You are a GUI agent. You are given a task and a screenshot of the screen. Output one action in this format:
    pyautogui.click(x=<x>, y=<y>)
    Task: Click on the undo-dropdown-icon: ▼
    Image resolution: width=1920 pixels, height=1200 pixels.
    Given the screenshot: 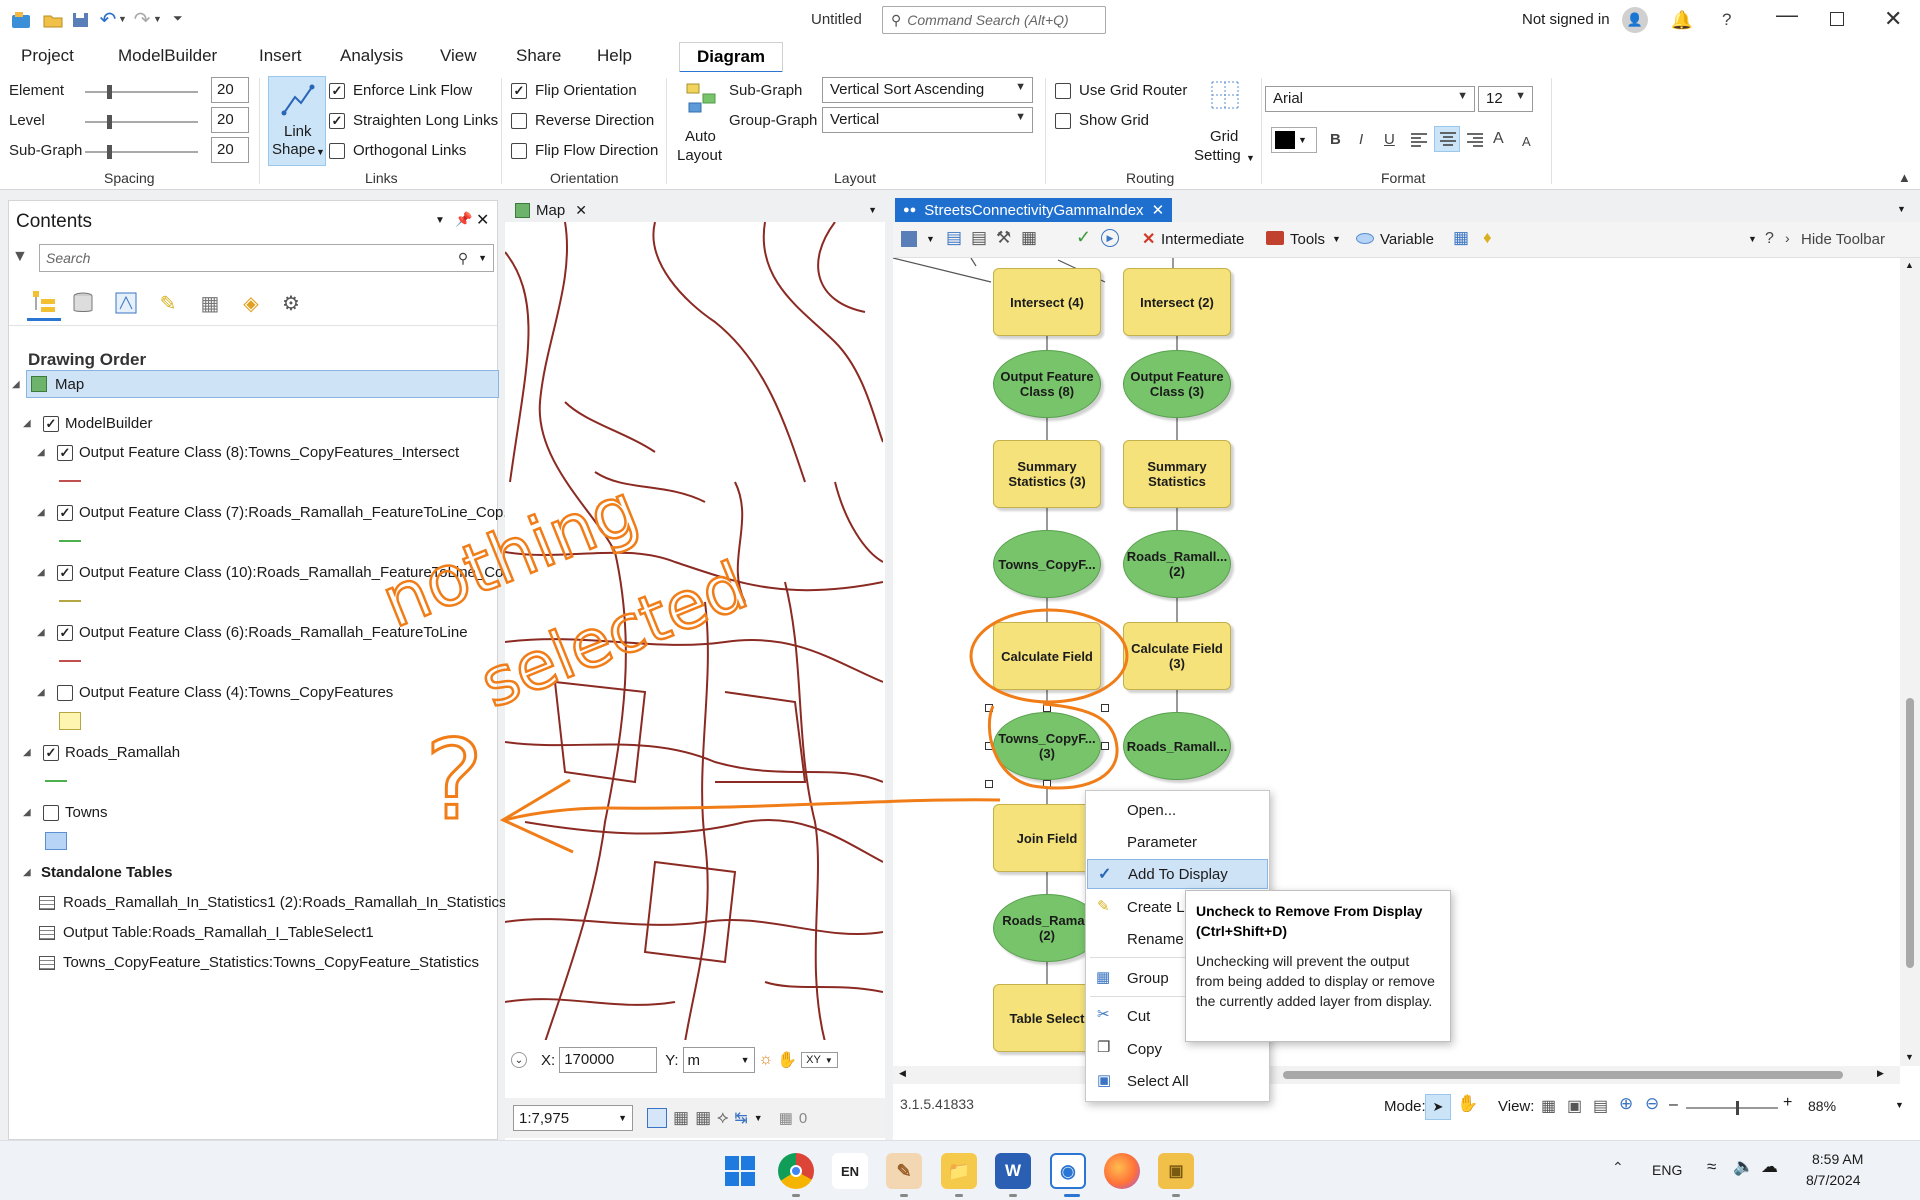 What is the action you would take?
    pyautogui.click(x=122, y=19)
    